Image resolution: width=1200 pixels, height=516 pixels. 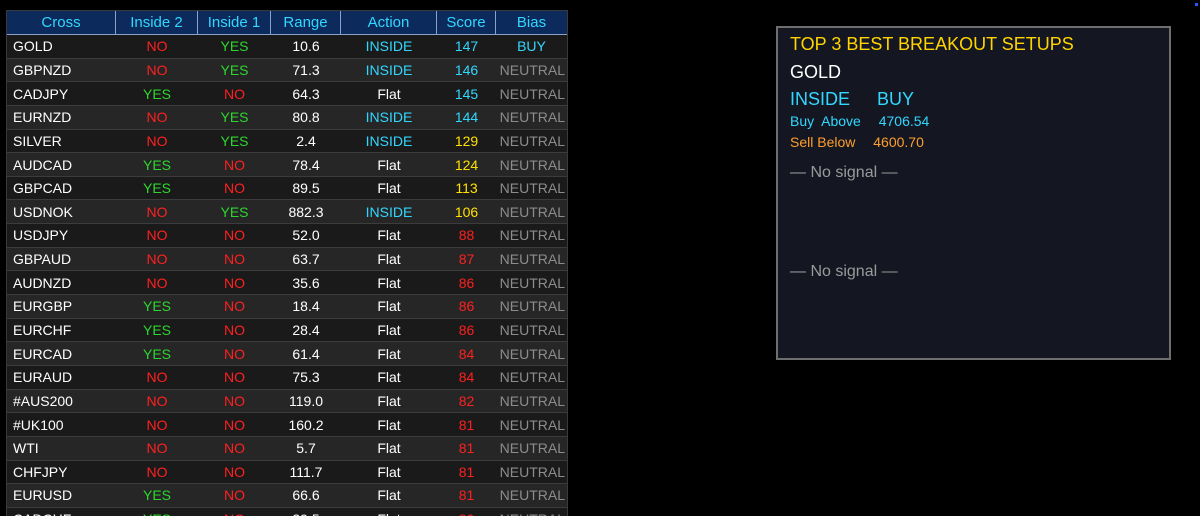 I want to click on cell-cross: GBPNZD, so click(x=42, y=69).